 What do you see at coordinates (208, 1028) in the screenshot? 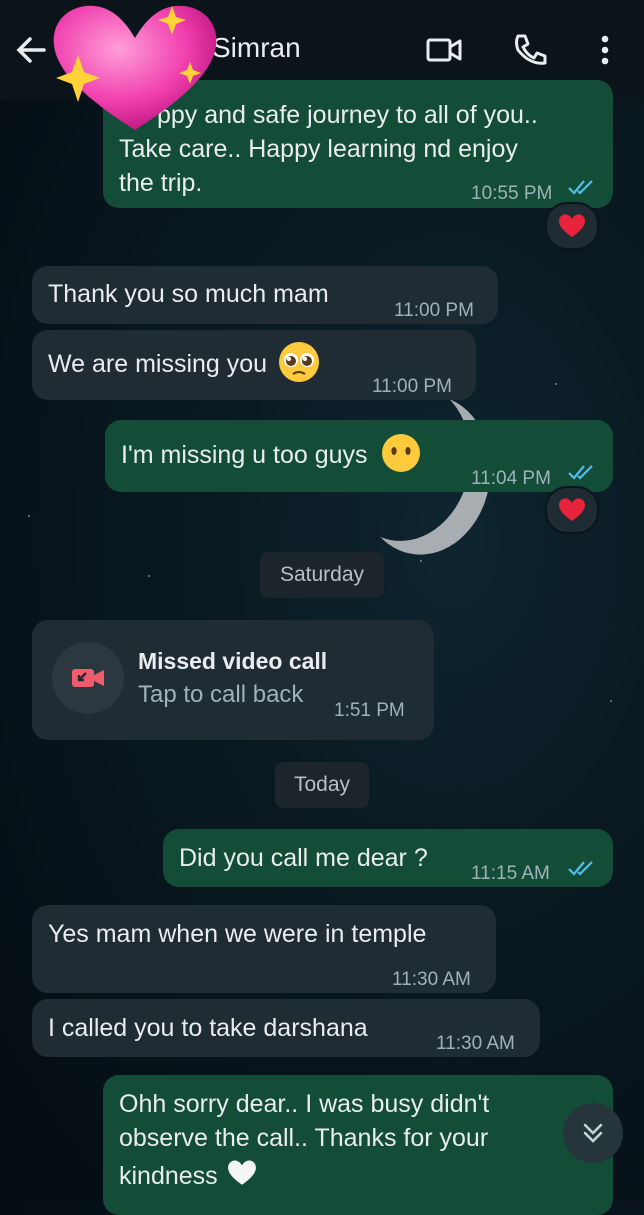
I see `message-text: I called you to take darshana` at bounding box center [208, 1028].